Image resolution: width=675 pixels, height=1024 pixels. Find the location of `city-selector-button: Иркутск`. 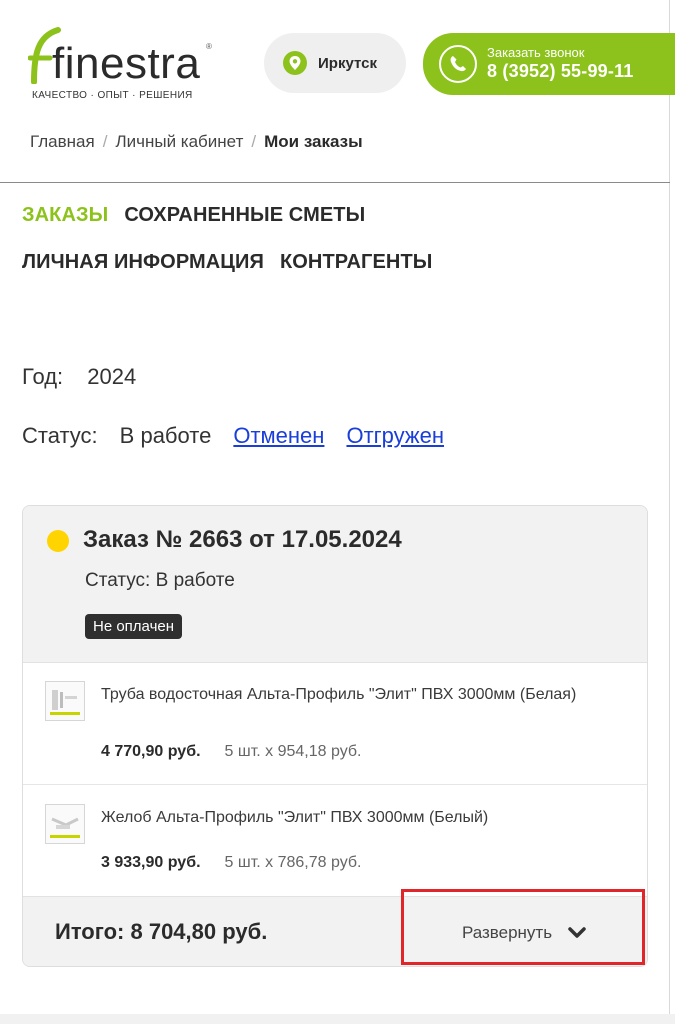

city-selector-button: Иркутск is located at coordinates (335, 63).